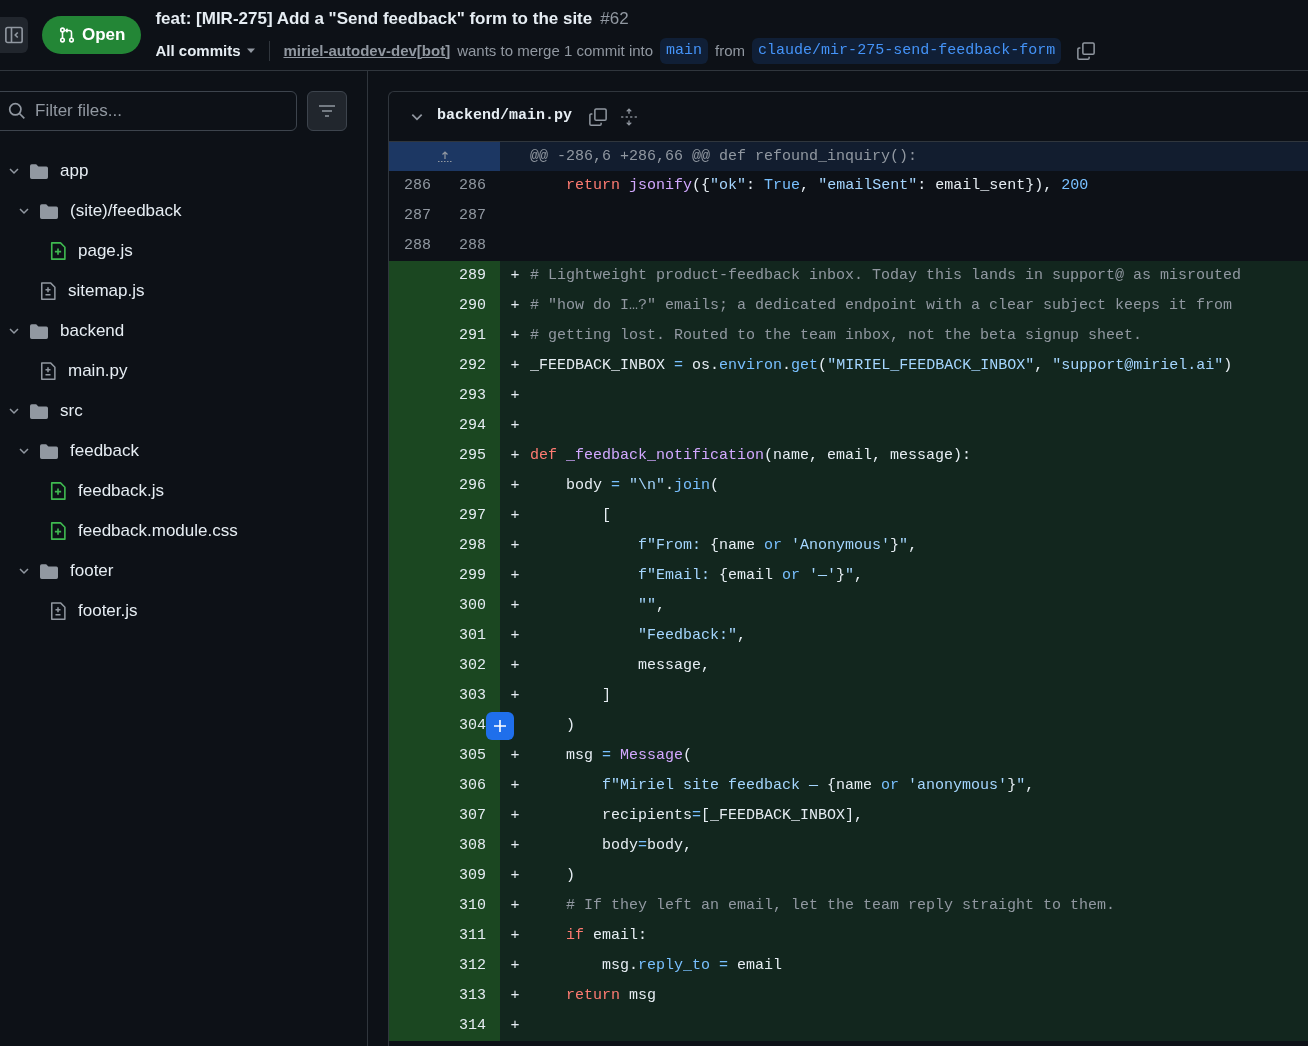  Describe the element at coordinates (629, 755) in the screenshot. I see `code-line: msg = Message(` at that location.